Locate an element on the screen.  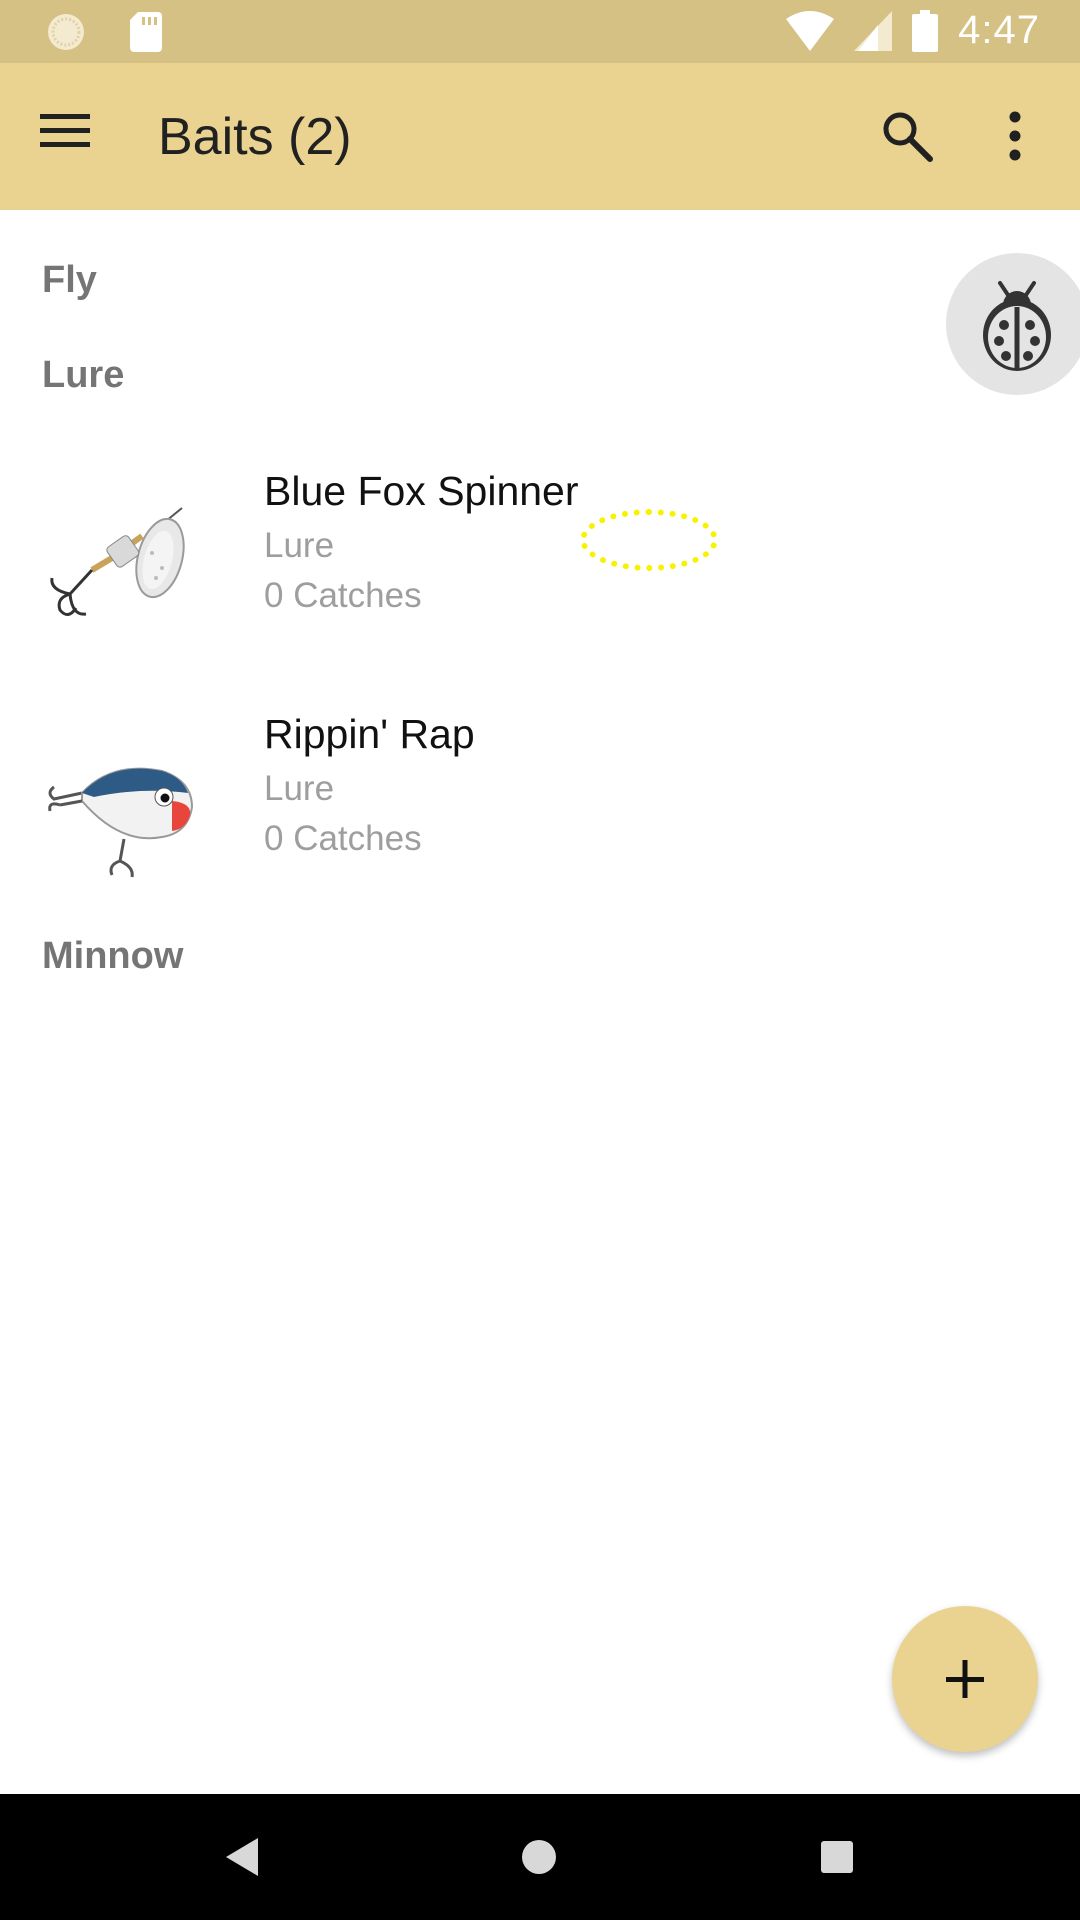
crankbait-lure-image is located at coordinates (122, 811).